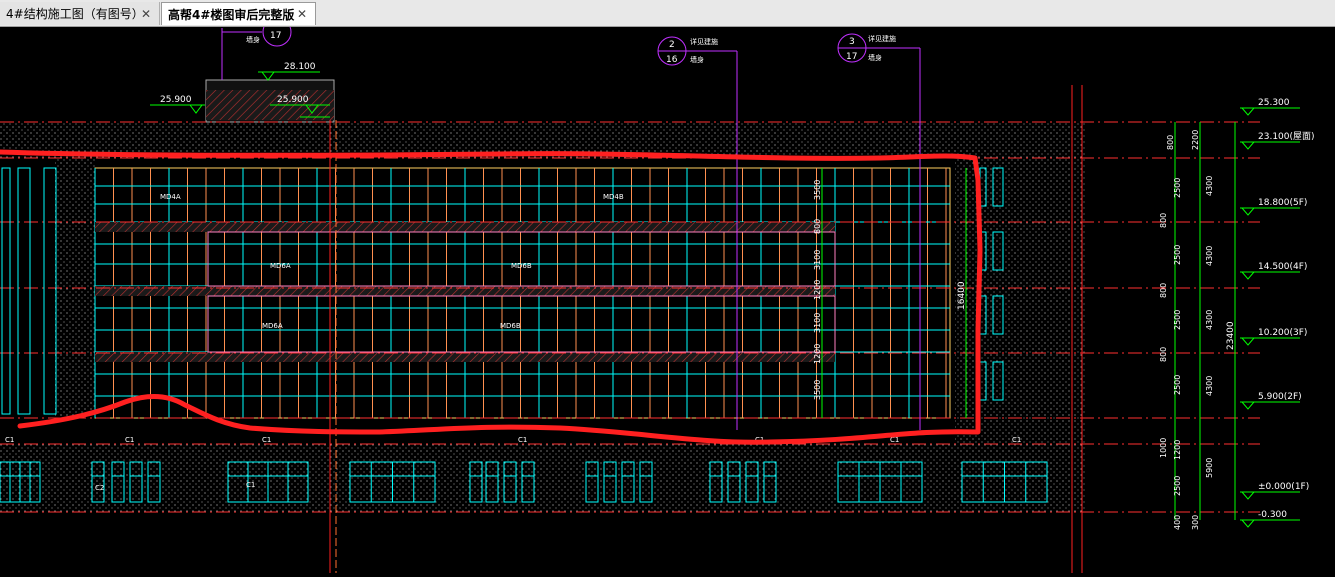  I want to click on tab-complete-drawing: 高帮4#楼图审后完整版 ✕, so click(238, 13).